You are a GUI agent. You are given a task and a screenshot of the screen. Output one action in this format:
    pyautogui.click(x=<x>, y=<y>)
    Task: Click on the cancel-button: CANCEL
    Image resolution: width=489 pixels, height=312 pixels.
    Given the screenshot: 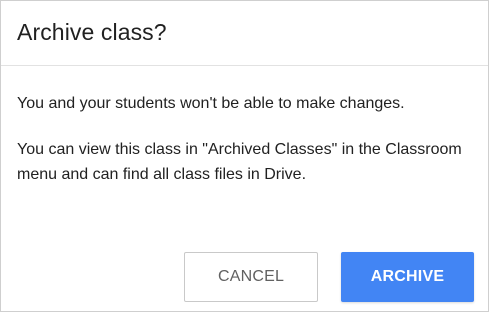 What is the action you would take?
    pyautogui.click(x=251, y=277)
    